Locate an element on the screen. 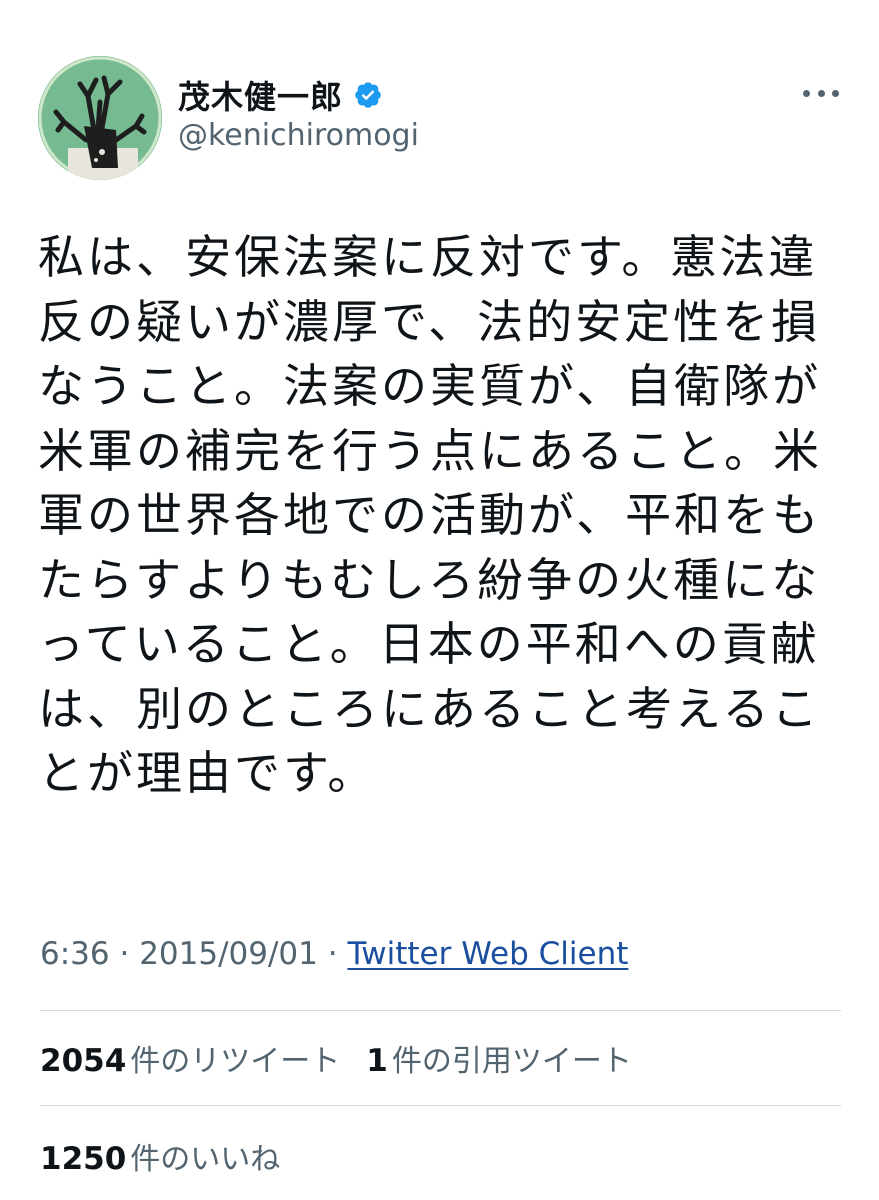 The width and height of the screenshot is (879, 1200). user-name-row: 茂木健一郎 is located at coordinates (280, 95).